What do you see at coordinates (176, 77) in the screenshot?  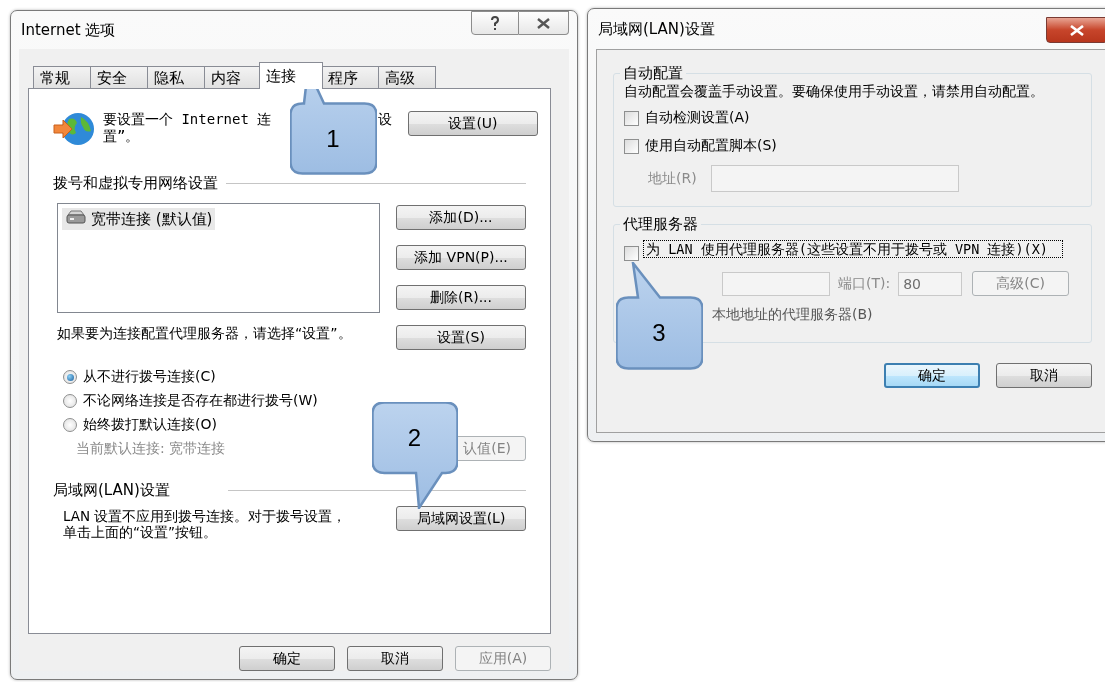 I see `tab: 隐私` at bounding box center [176, 77].